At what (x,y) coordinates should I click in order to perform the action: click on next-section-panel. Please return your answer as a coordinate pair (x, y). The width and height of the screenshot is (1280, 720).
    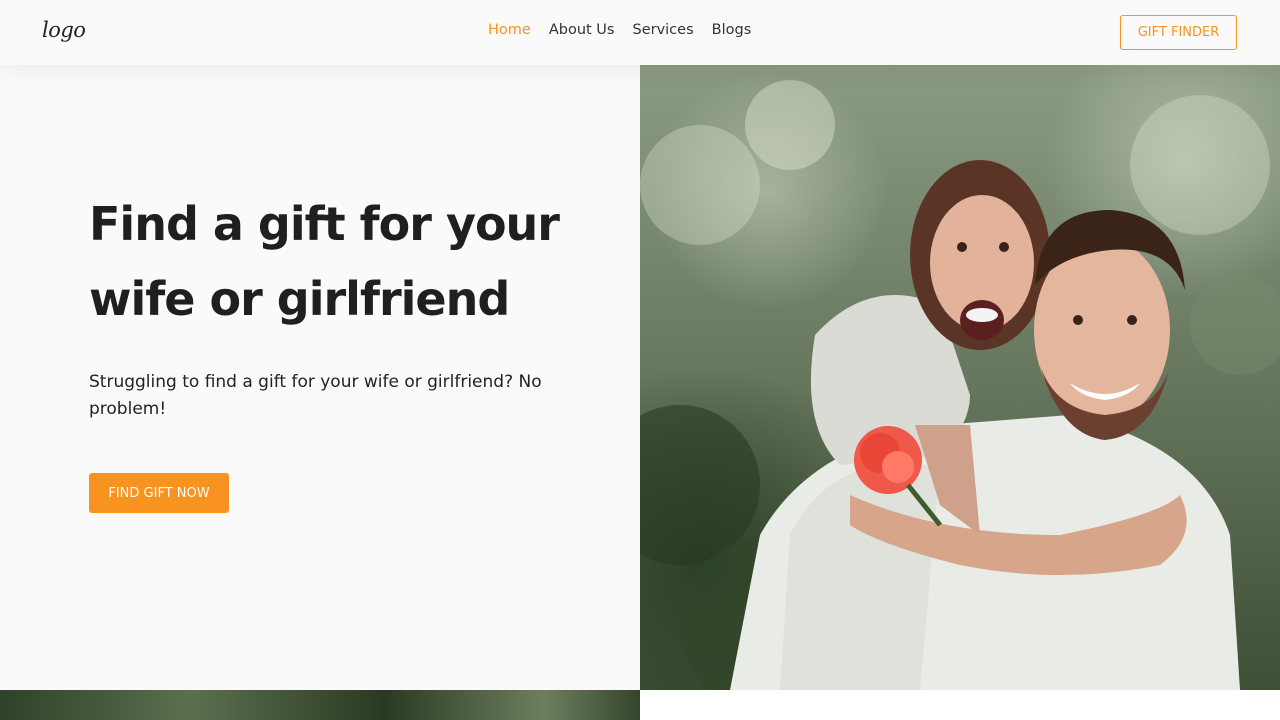
    Looking at the image, I should click on (960, 705).